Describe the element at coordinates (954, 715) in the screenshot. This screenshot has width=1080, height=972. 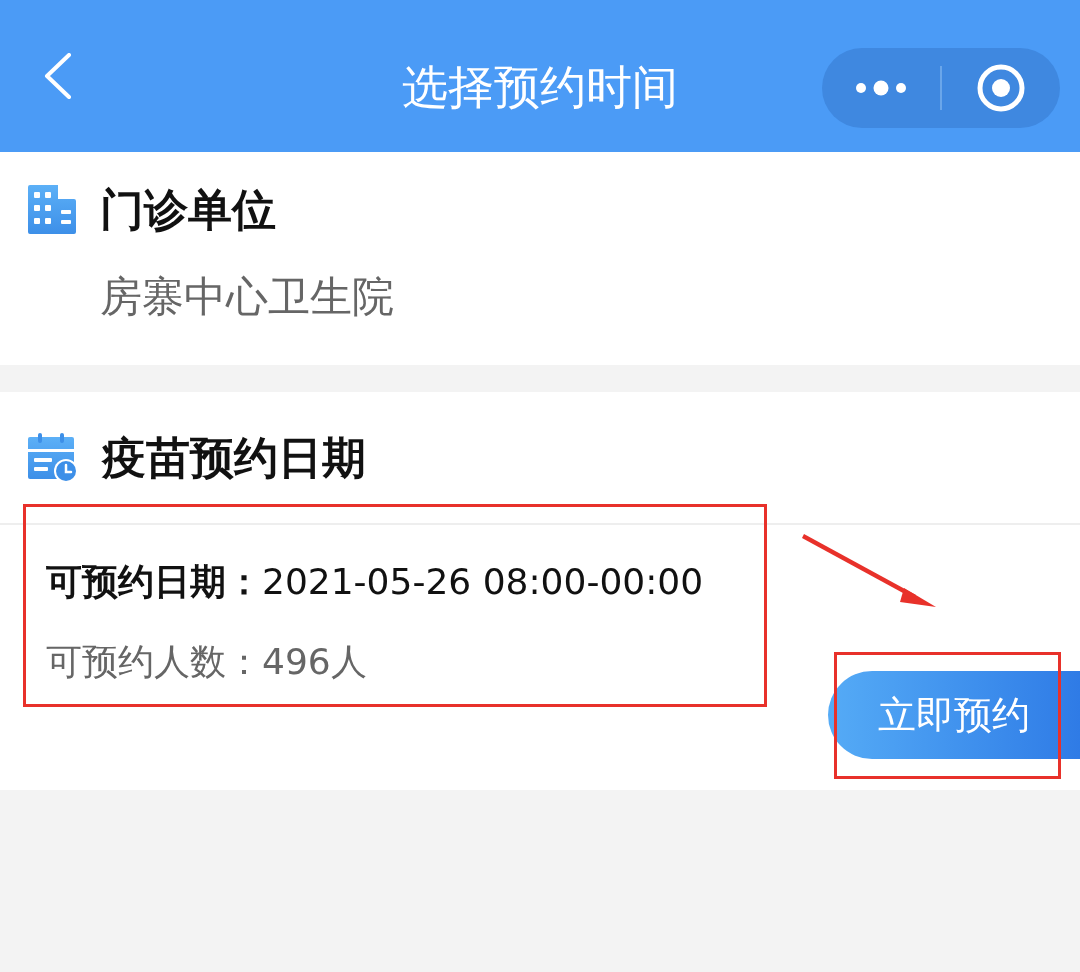
I see `book-now-button: 立即预约` at that location.